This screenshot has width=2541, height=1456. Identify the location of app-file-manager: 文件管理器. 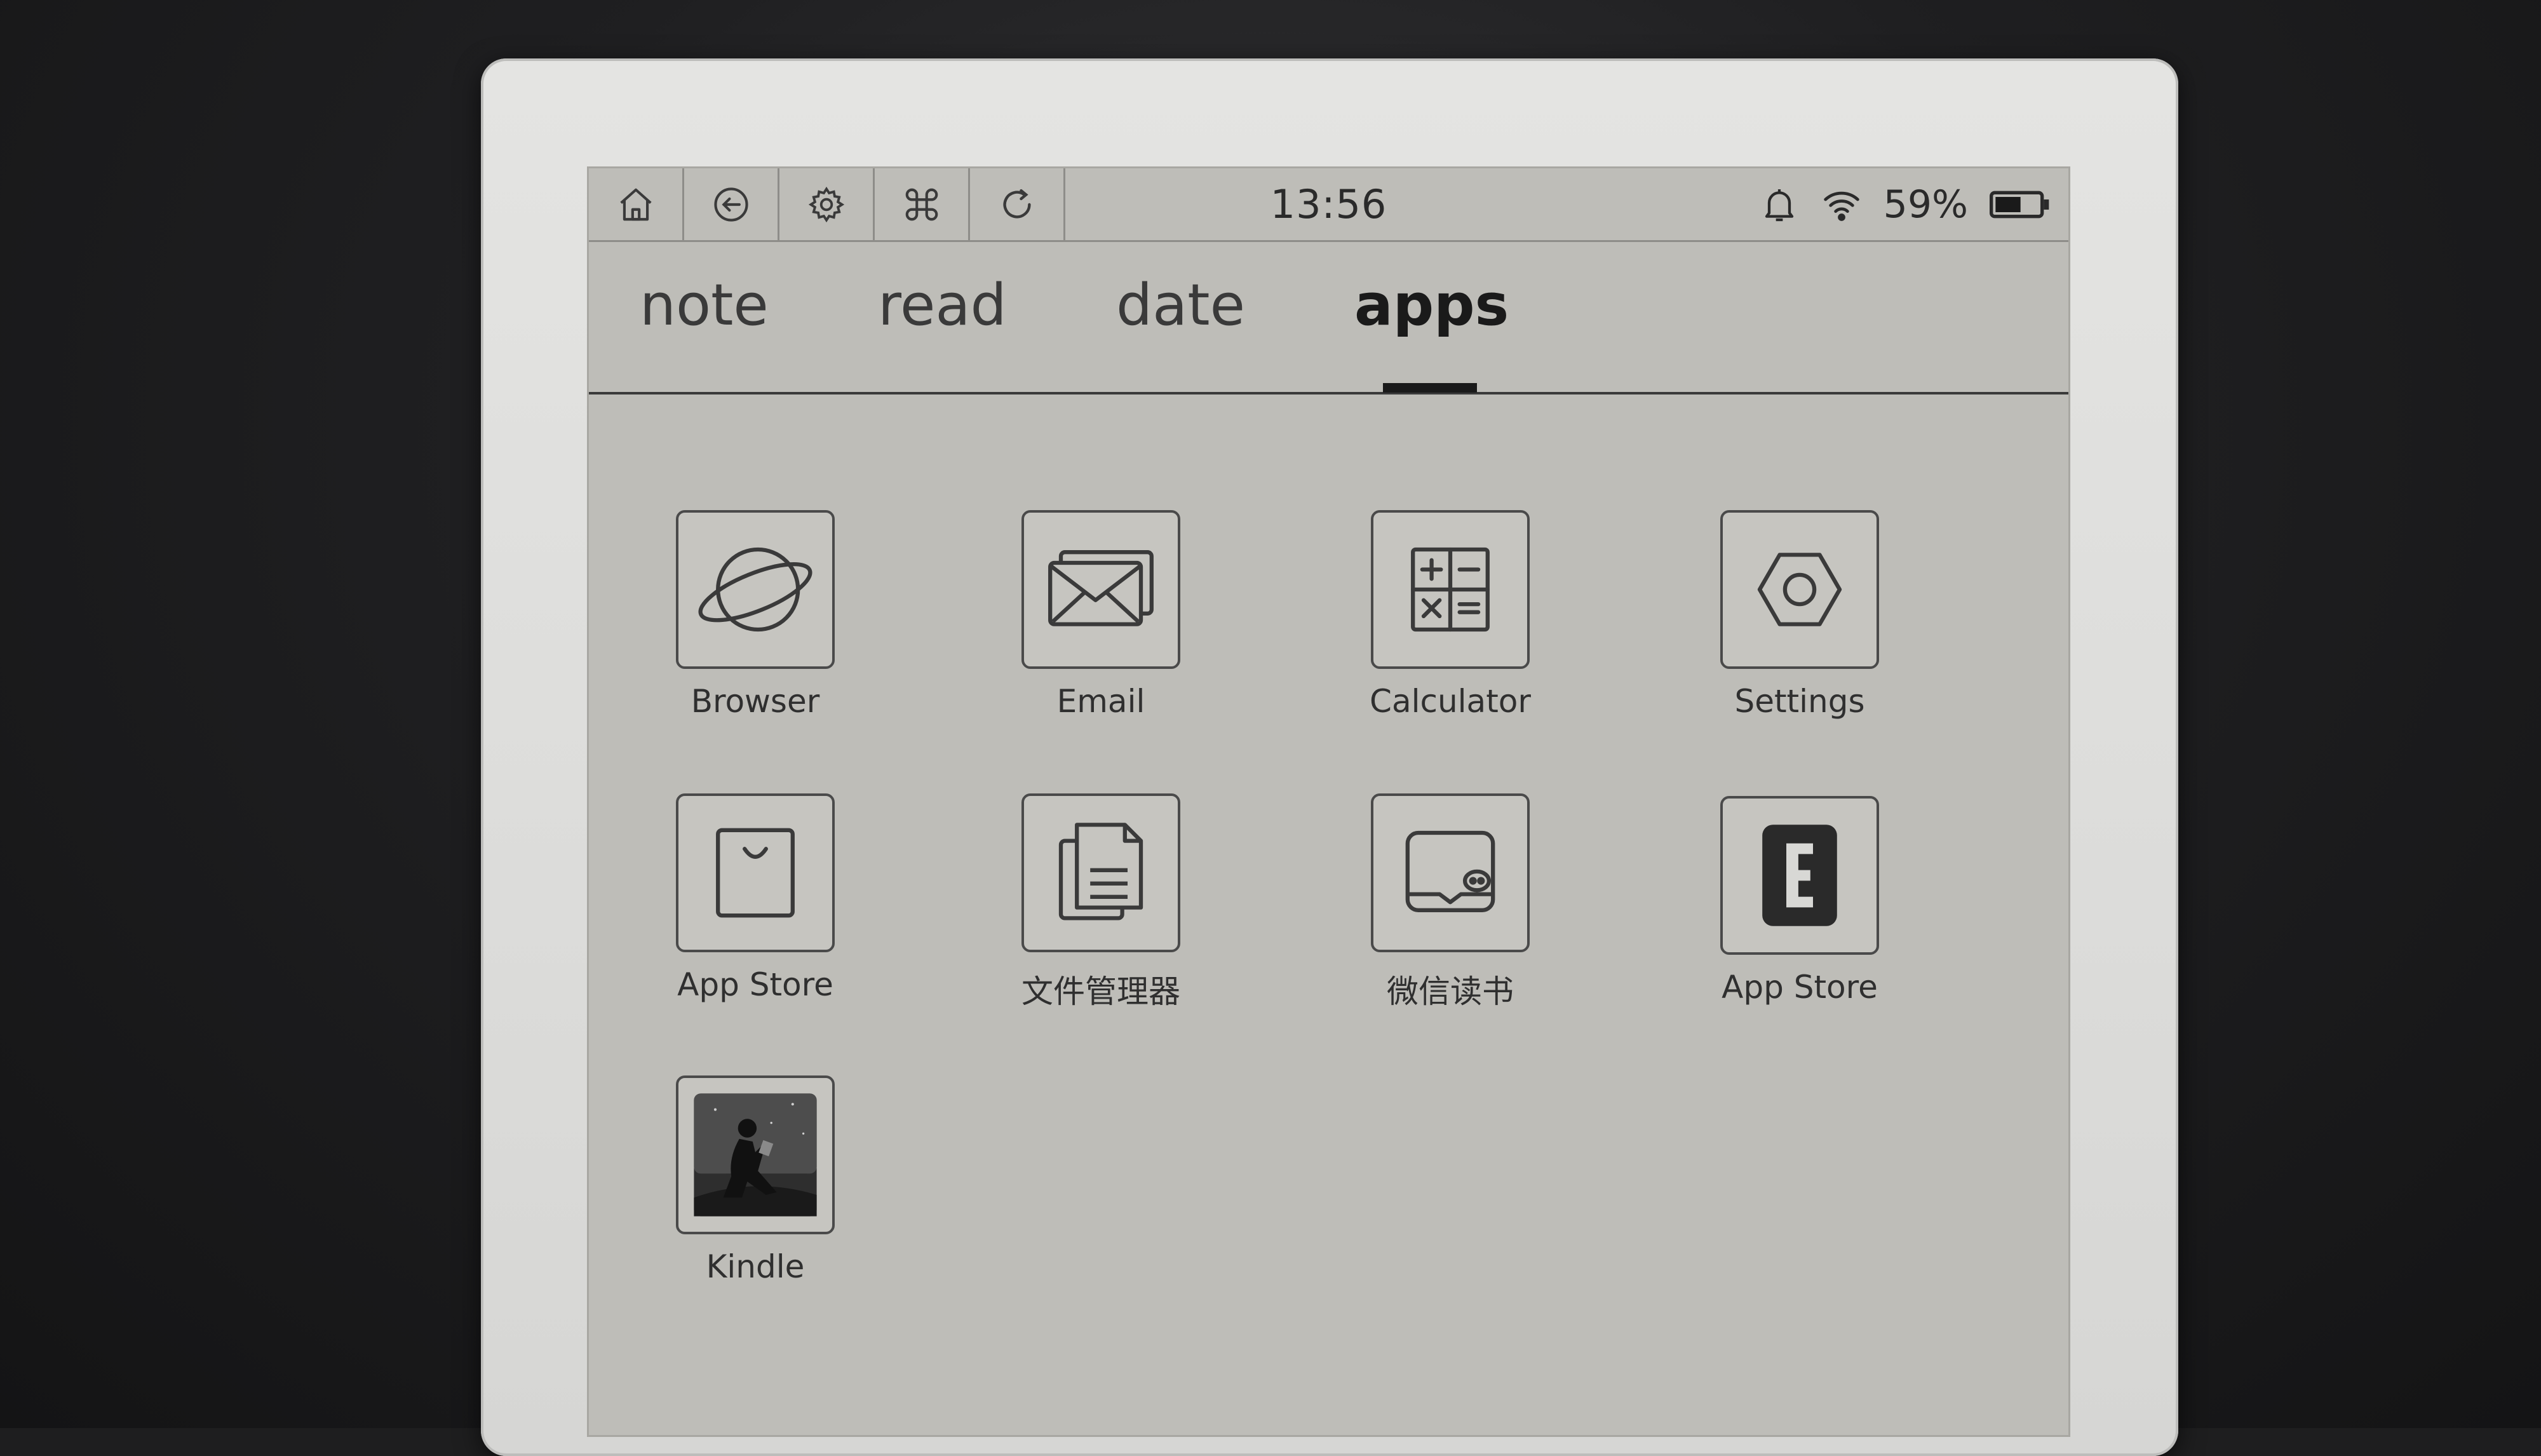
(1068, 921).